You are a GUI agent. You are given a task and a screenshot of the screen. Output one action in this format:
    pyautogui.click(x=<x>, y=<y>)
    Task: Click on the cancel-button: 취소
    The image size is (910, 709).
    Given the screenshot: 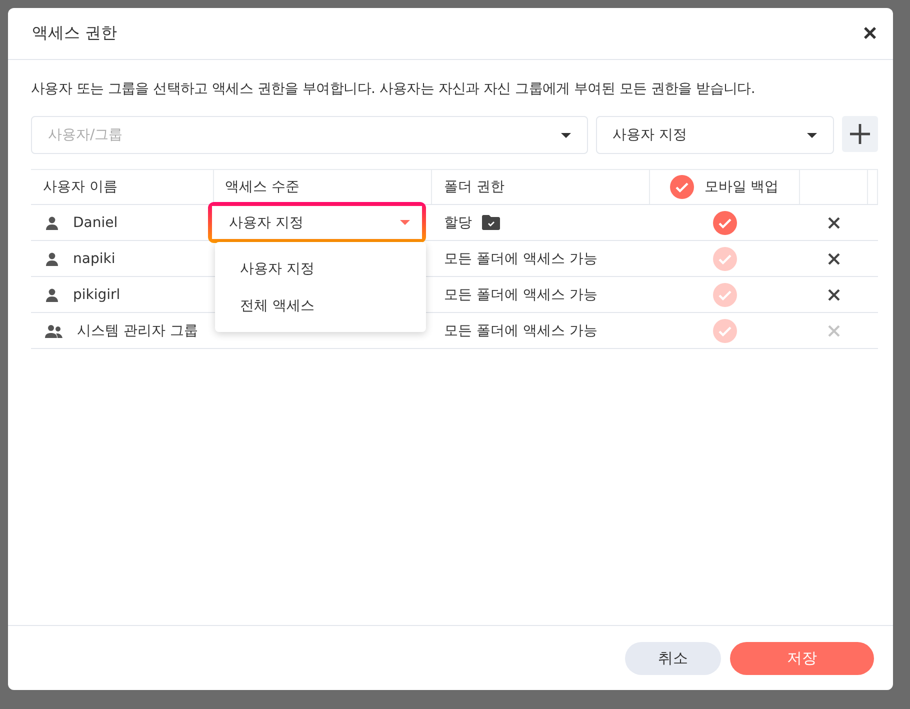 What is the action you would take?
    pyautogui.click(x=673, y=658)
    